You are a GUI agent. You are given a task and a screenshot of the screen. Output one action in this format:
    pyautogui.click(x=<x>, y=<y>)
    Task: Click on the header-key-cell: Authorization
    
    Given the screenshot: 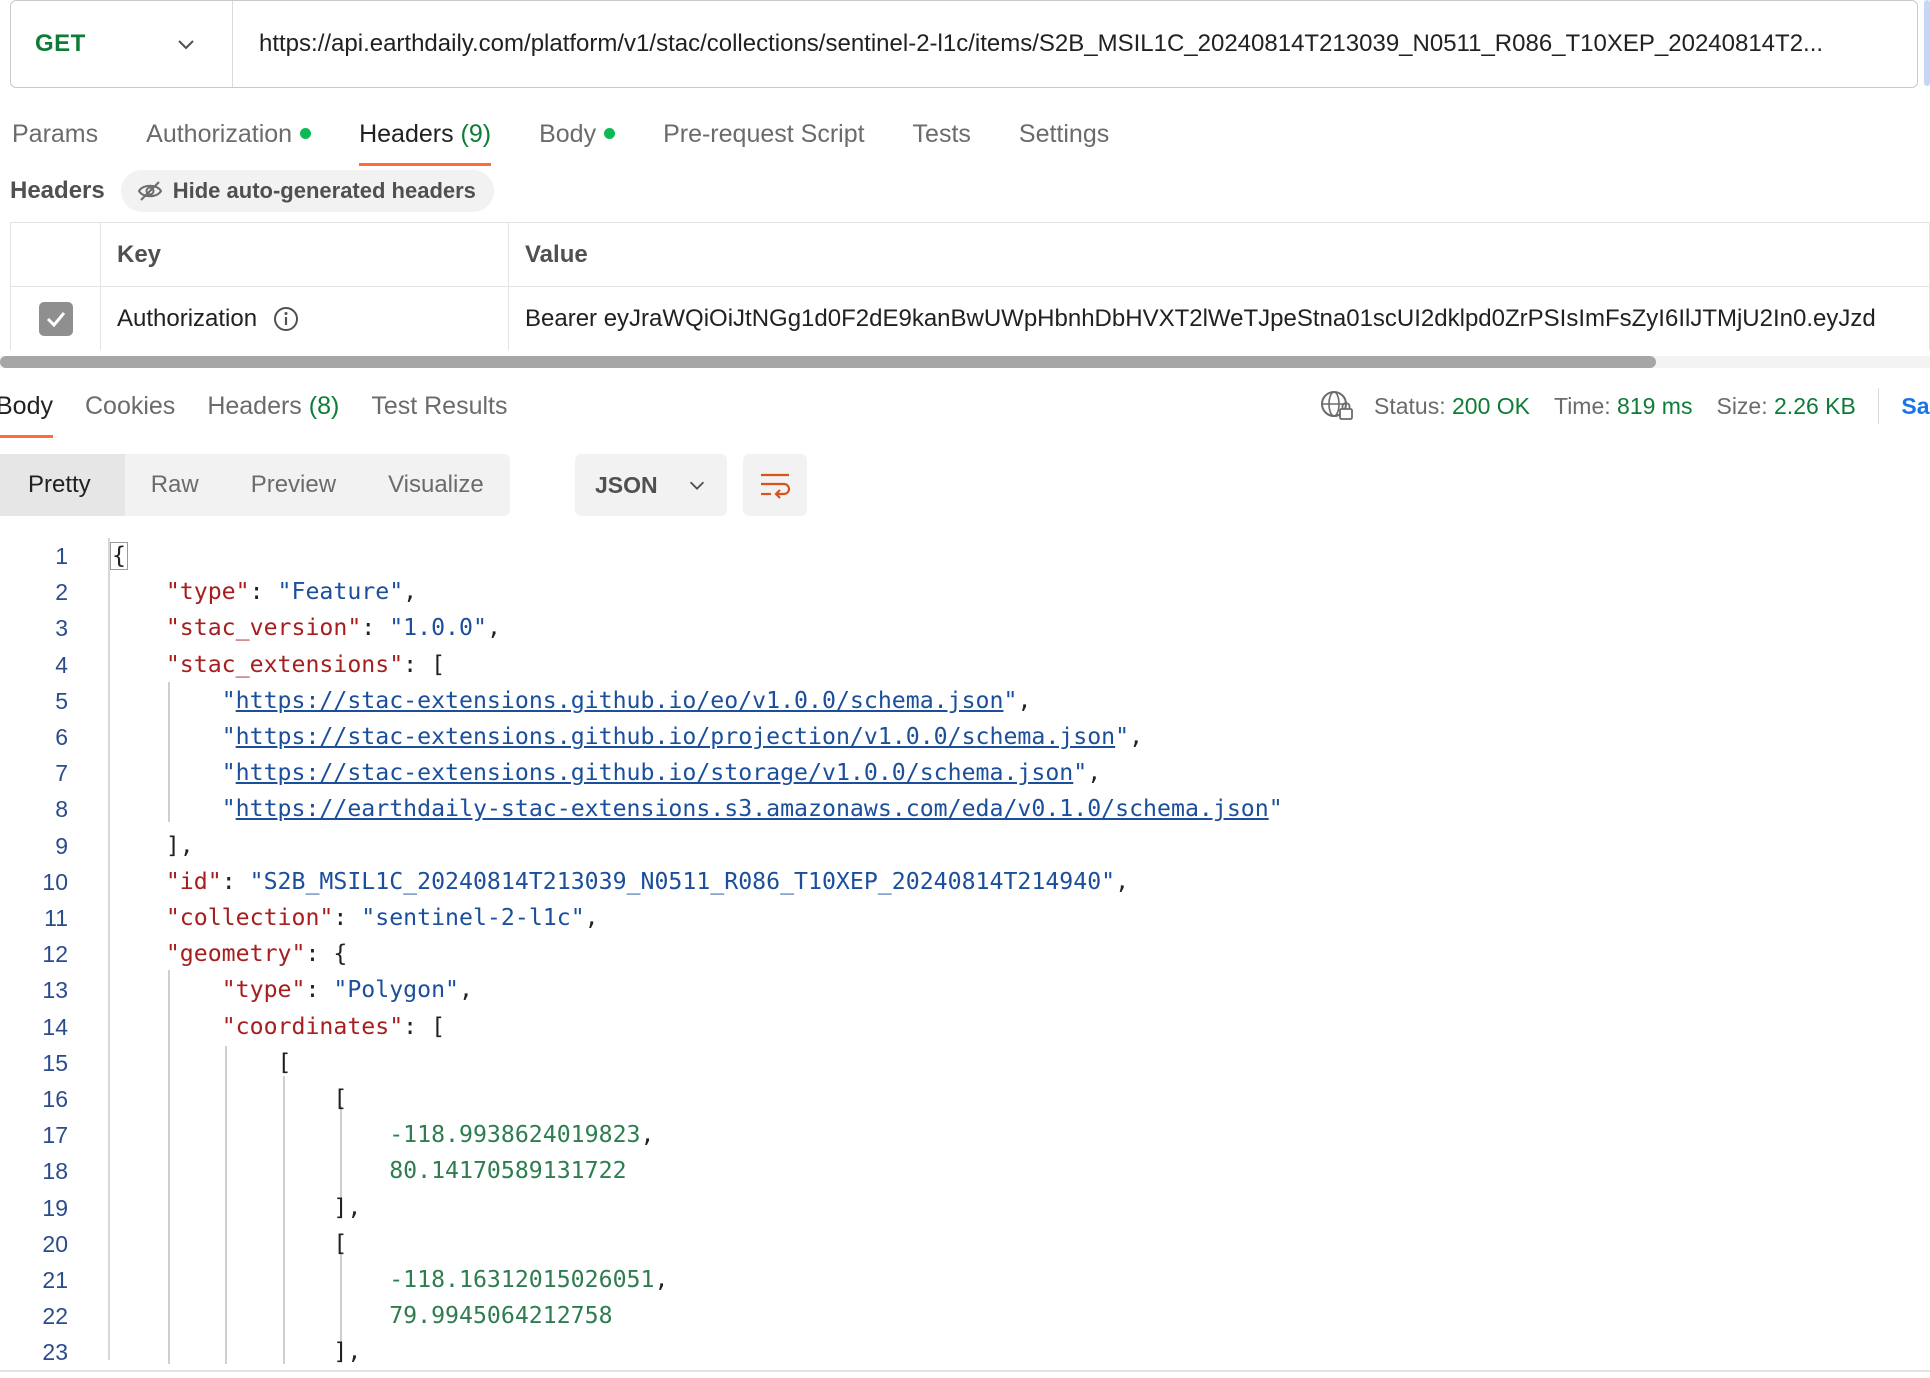 What is the action you would take?
    pyautogui.click(x=305, y=318)
    